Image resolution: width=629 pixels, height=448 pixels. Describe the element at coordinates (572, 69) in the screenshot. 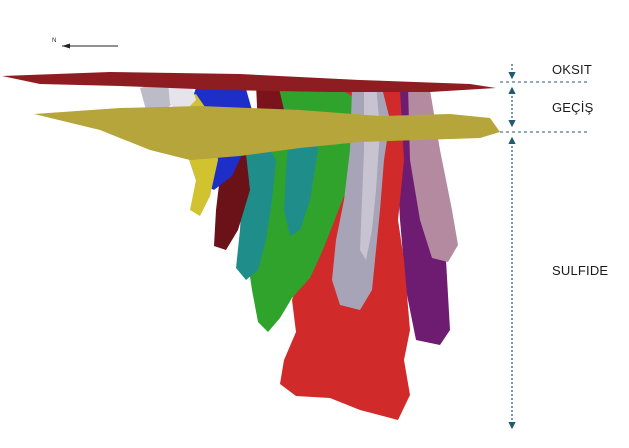

I see `zone-label-oxide: OKSIT` at that location.